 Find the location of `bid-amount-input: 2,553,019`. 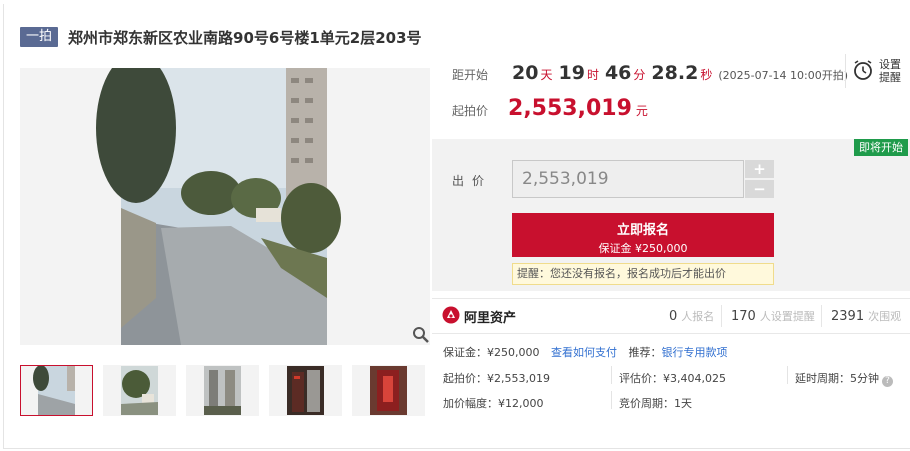

bid-amount-input: 2,553,019 is located at coordinates (628, 179).